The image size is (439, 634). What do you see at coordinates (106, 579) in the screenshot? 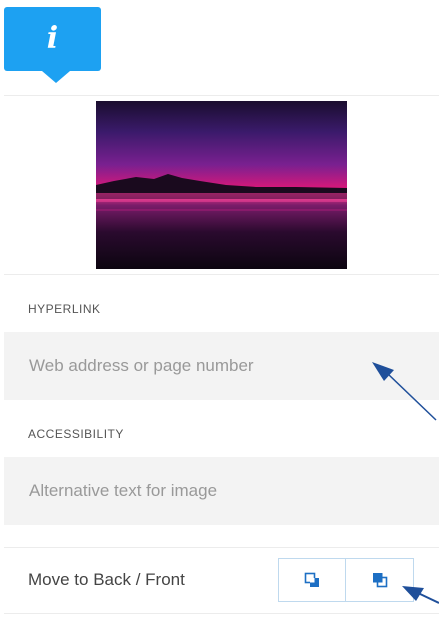
I see `order-label: Move to Back / Front` at bounding box center [106, 579].